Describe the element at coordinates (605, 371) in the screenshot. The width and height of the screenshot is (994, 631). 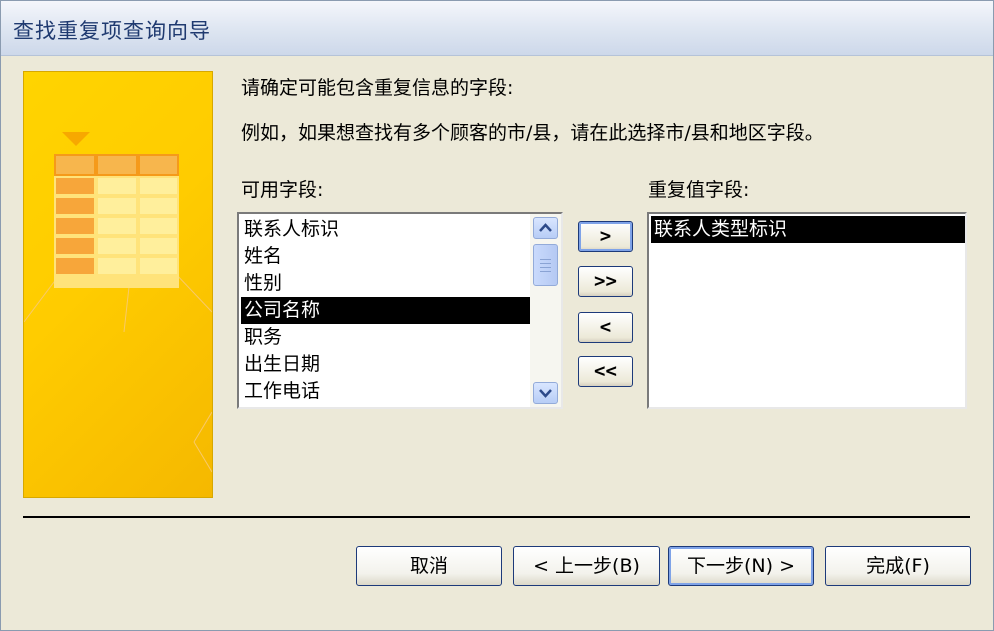
I see `remove-all-fields-button: <<` at that location.